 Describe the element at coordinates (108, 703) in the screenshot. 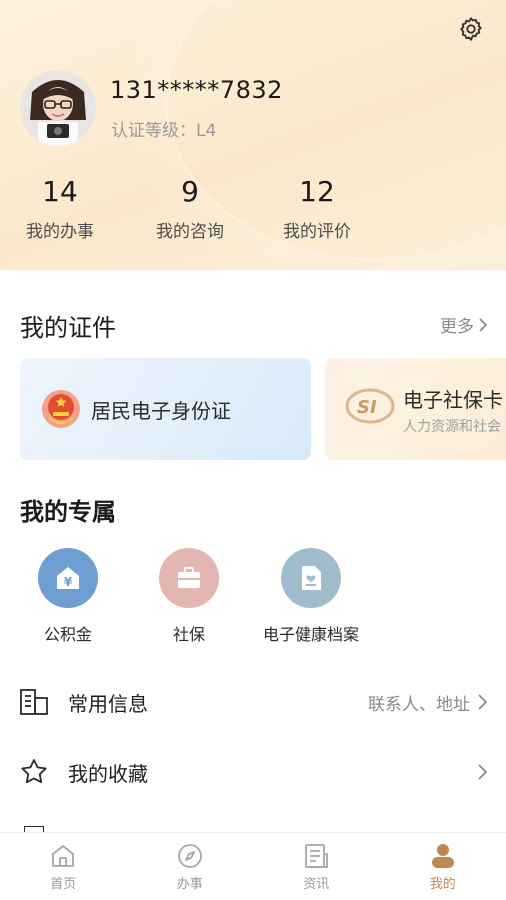

I see `list-item-label: 常用信息` at that location.